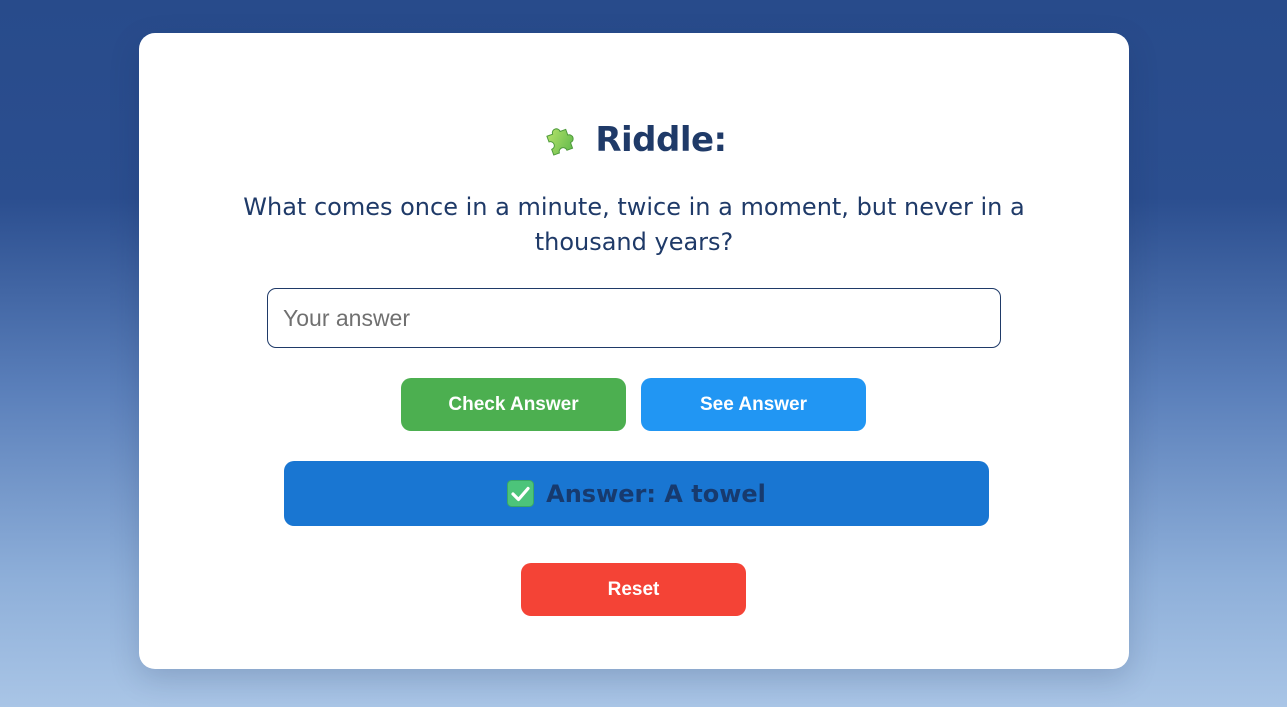 The width and height of the screenshot is (1287, 707). Describe the element at coordinates (656, 493) in the screenshot. I see `answer-result-text: Answer: A towel` at that location.